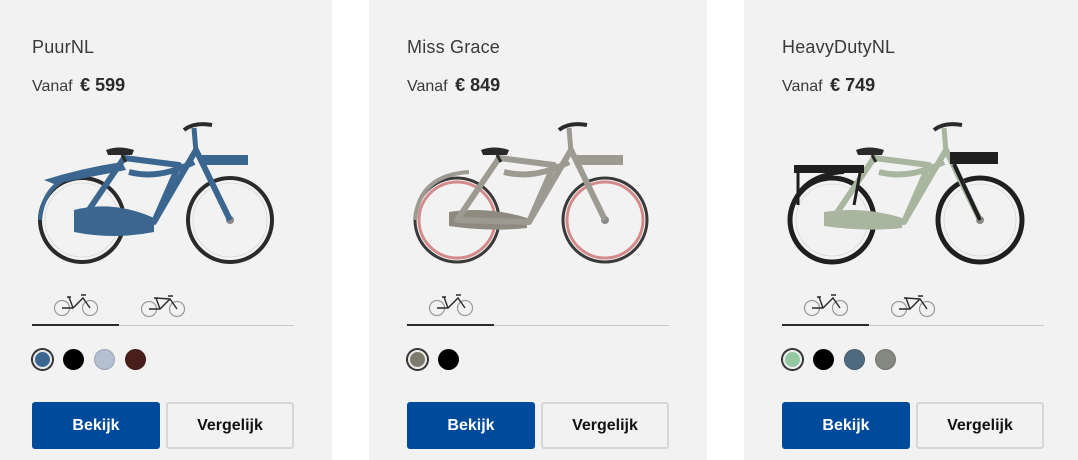  Describe the element at coordinates (453, 85) in the screenshot. I see `price-row: Vanaf € 849` at that location.